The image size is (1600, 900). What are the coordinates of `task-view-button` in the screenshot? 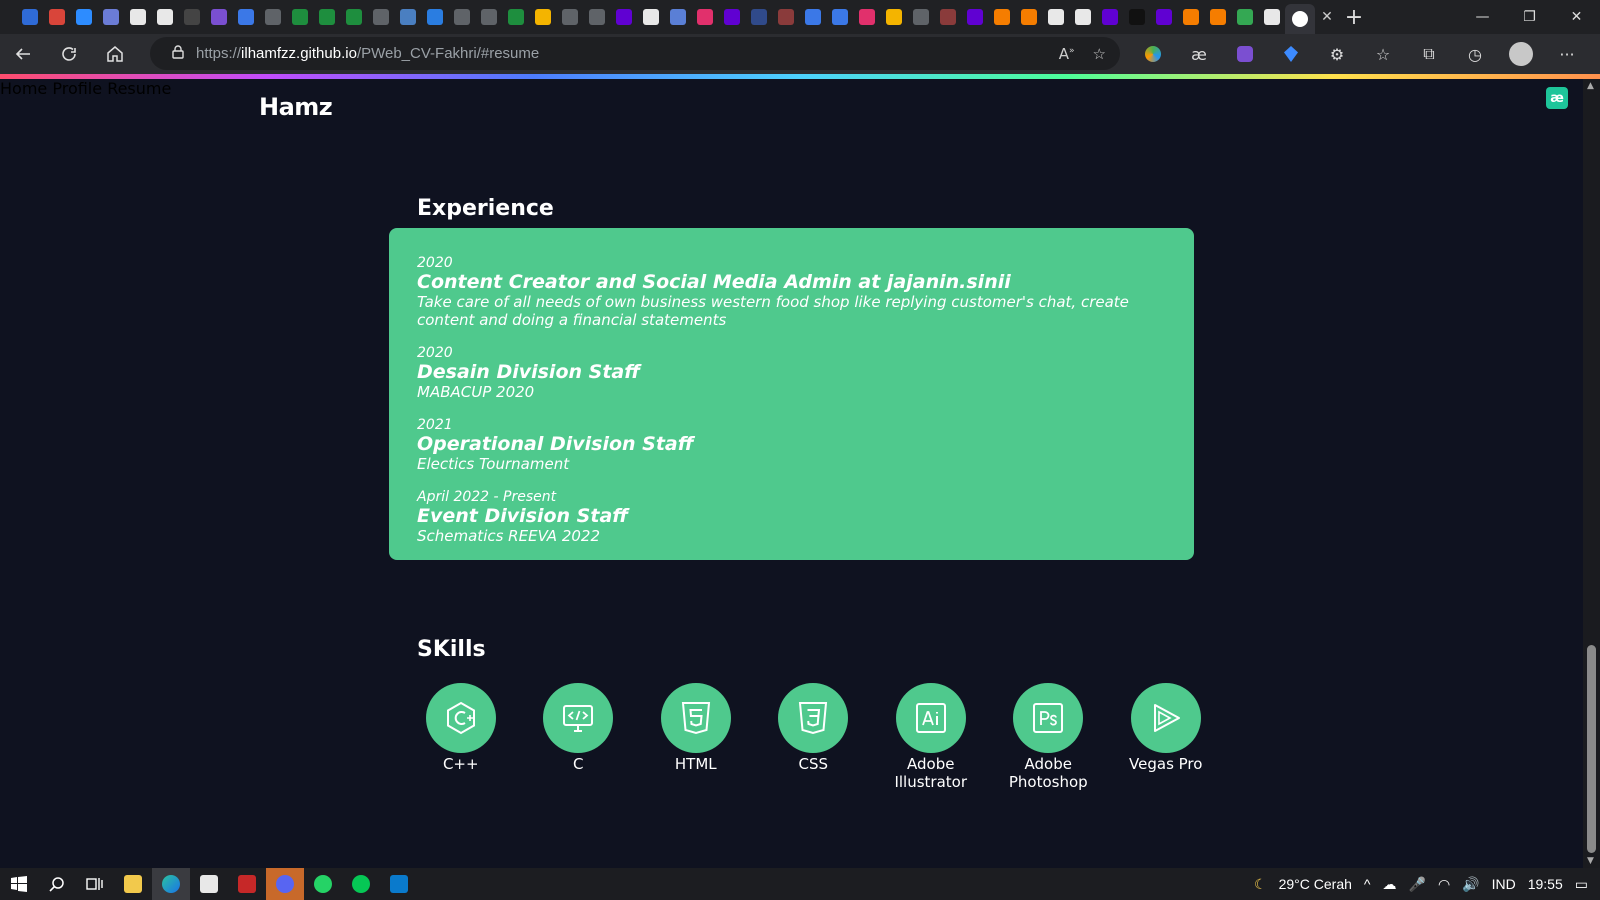 It's located at (95, 884).